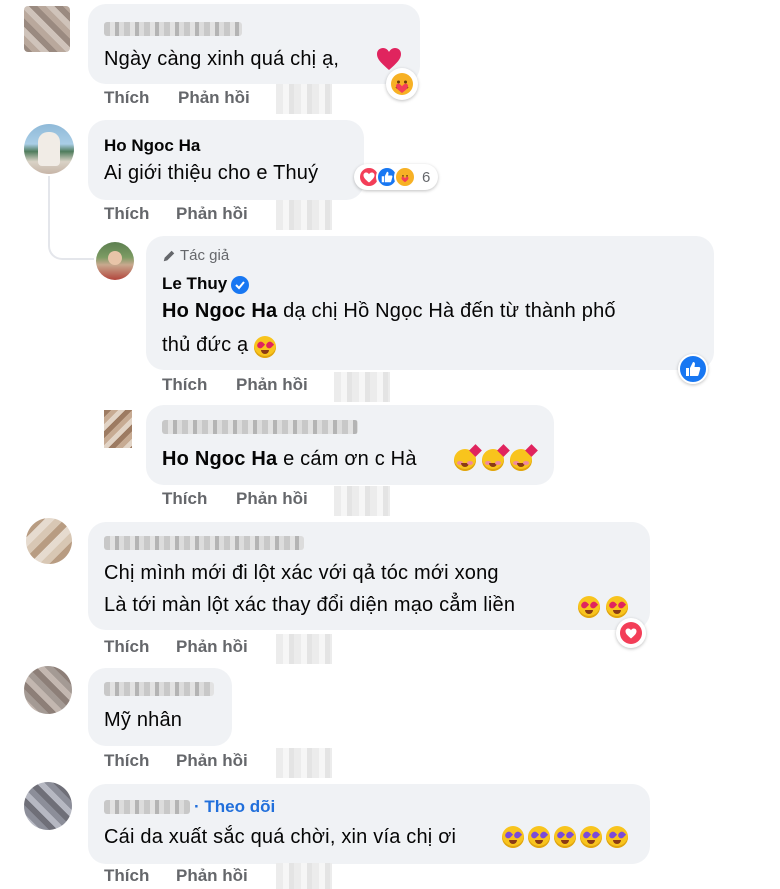 The width and height of the screenshot is (780, 889). Describe the element at coordinates (211, 173) in the screenshot. I see `comment-text: Ai giới thiệu cho e Thuý` at that location.